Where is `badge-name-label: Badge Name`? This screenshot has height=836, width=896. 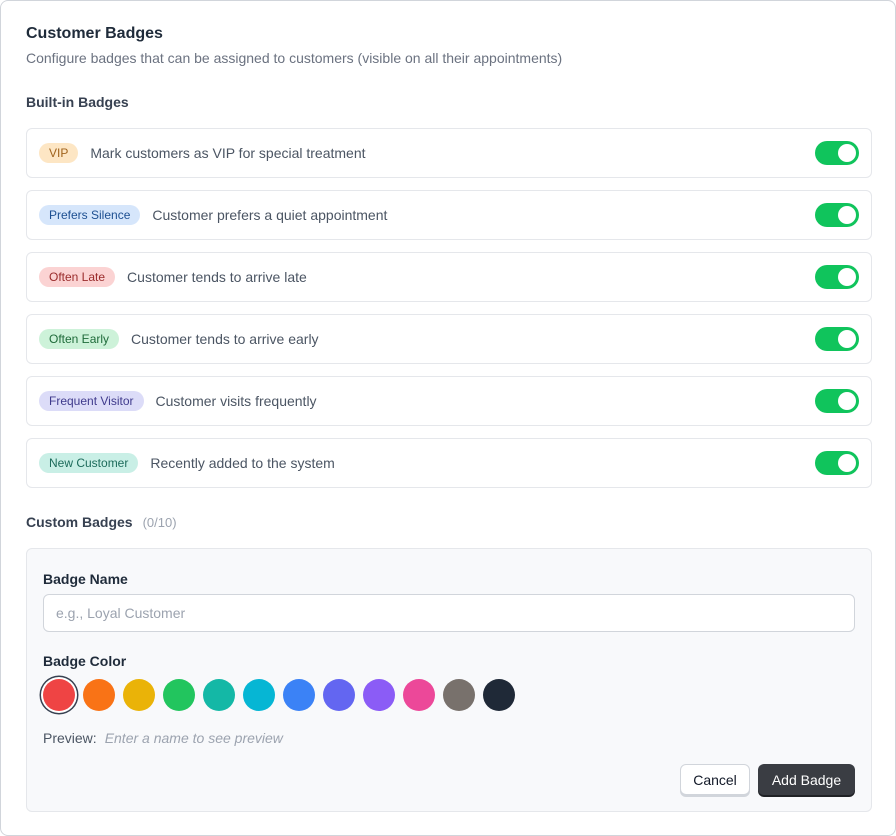
badge-name-label: Badge Name is located at coordinates (85, 579).